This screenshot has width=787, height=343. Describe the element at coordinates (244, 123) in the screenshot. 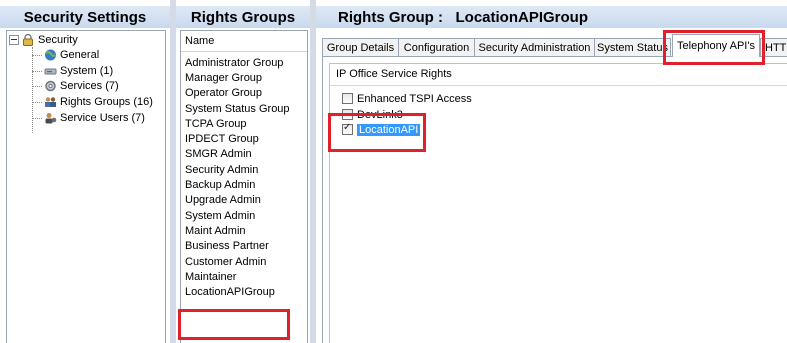

I see `rights-group-item: TCPA Group` at that location.